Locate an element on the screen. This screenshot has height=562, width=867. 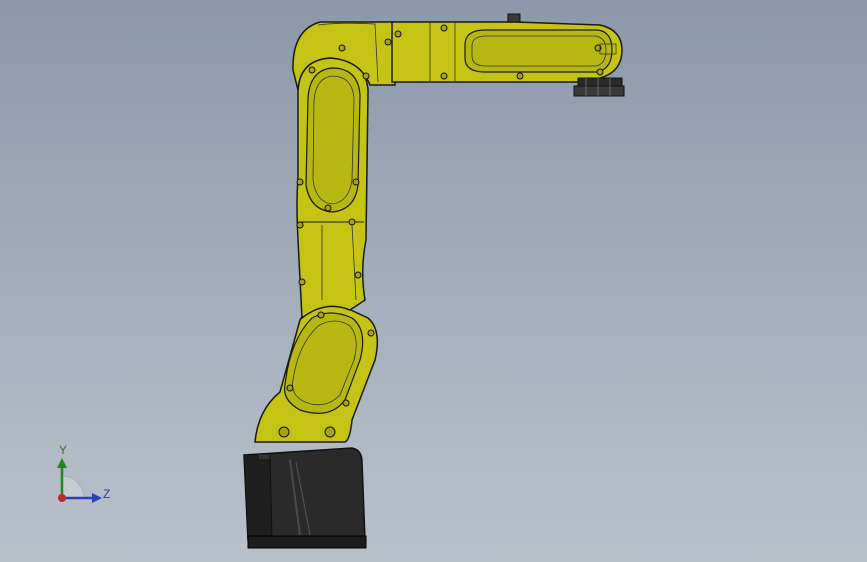
robot-forearm is located at coordinates (507, 48).